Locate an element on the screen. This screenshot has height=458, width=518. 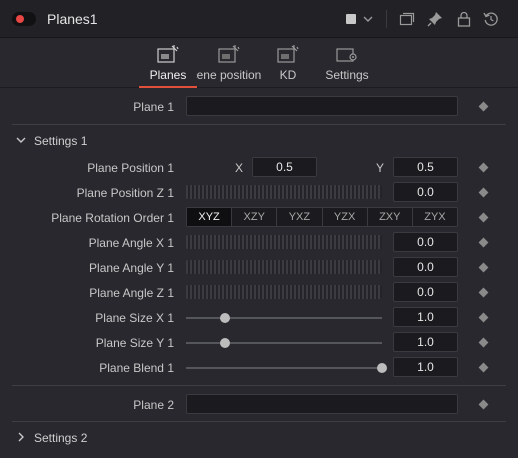
tab-planes: Planes is located at coordinates (168, 63).